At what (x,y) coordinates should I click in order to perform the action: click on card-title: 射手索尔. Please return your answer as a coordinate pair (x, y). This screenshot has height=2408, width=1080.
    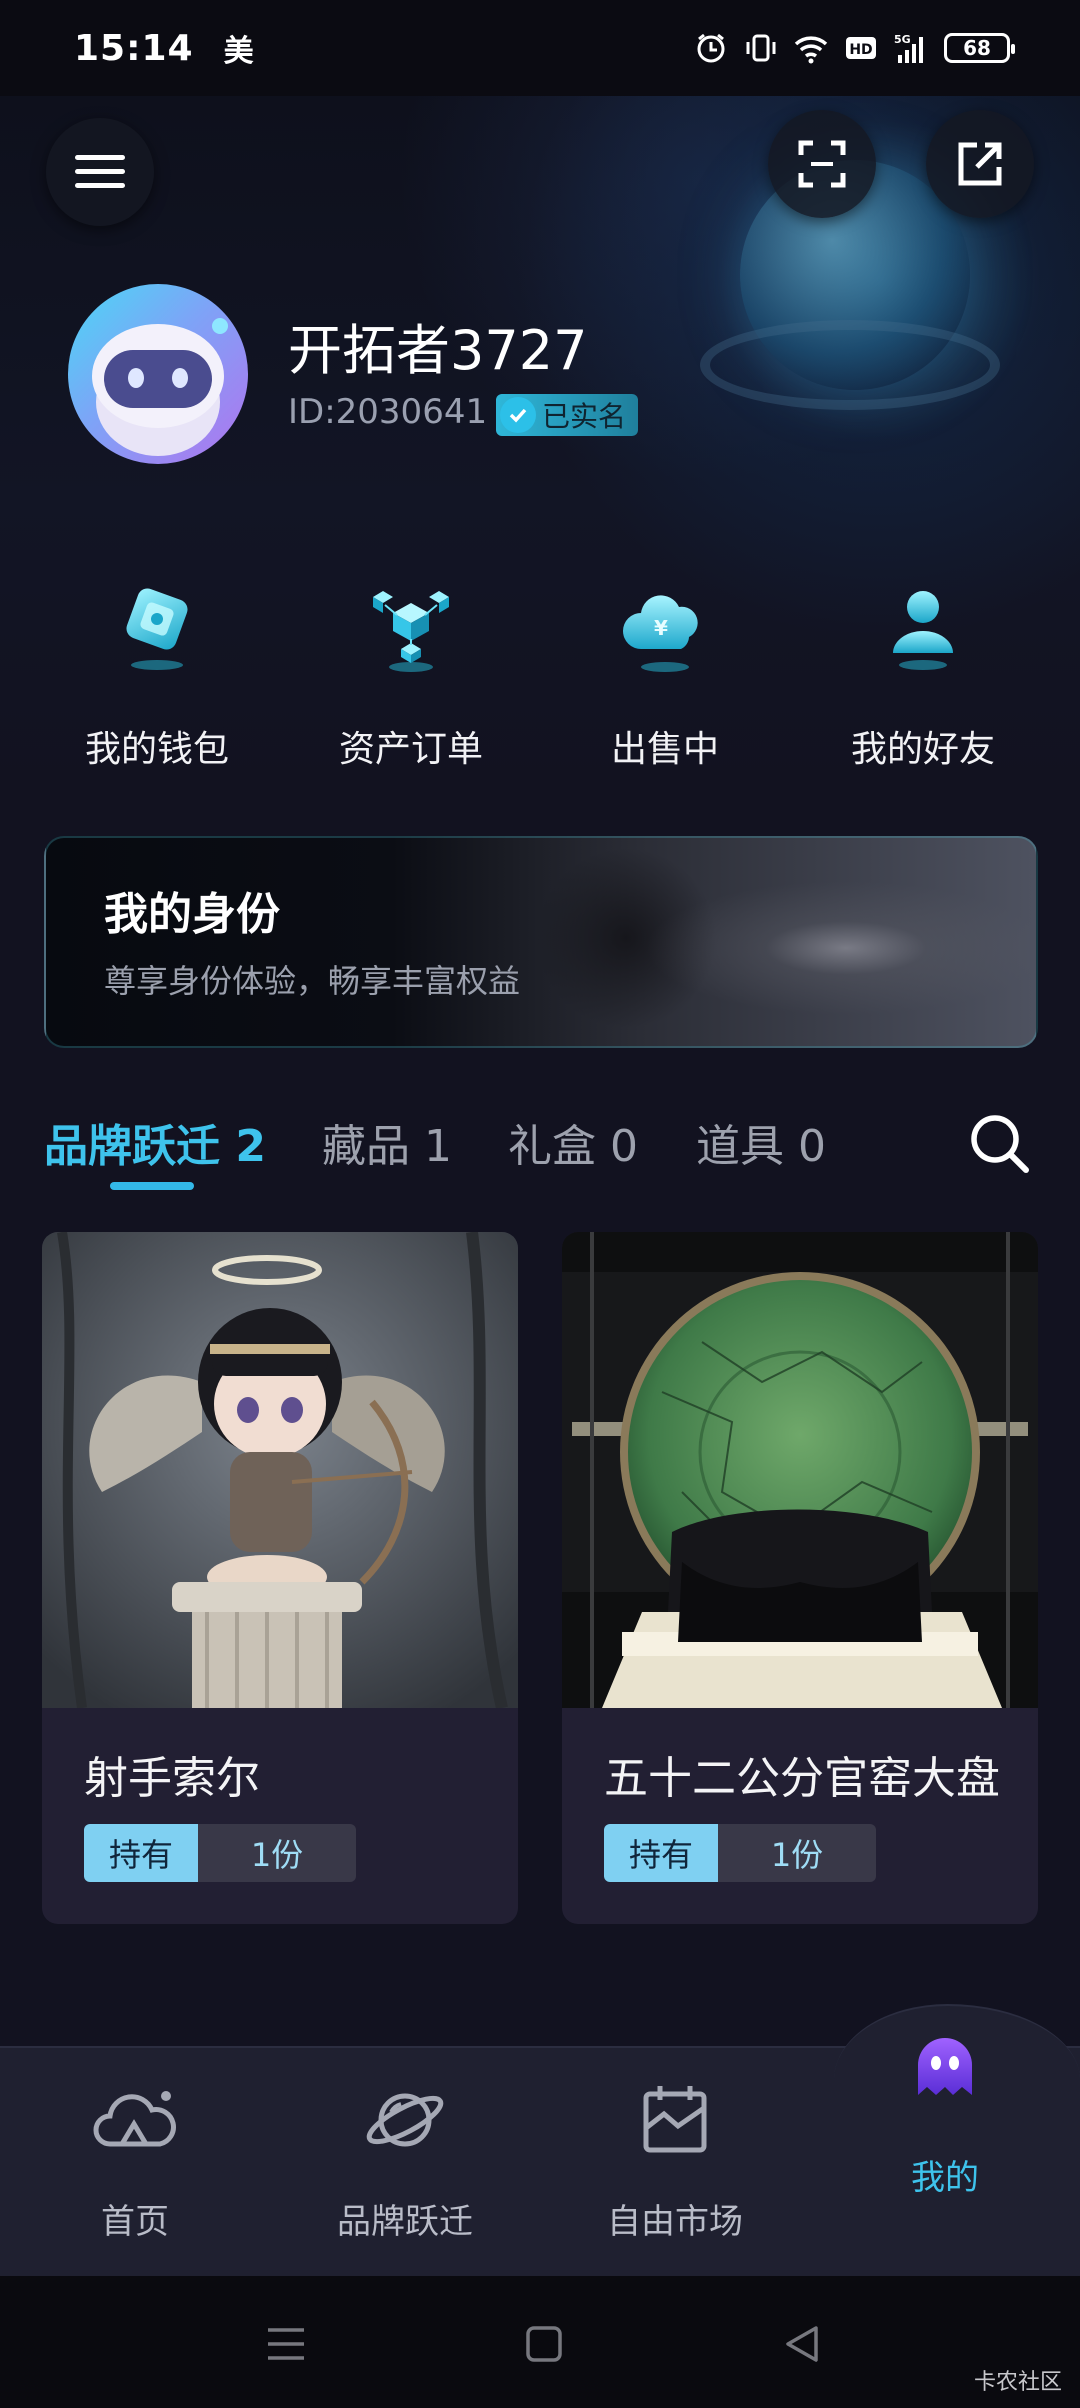
    Looking at the image, I should click on (172, 1778).